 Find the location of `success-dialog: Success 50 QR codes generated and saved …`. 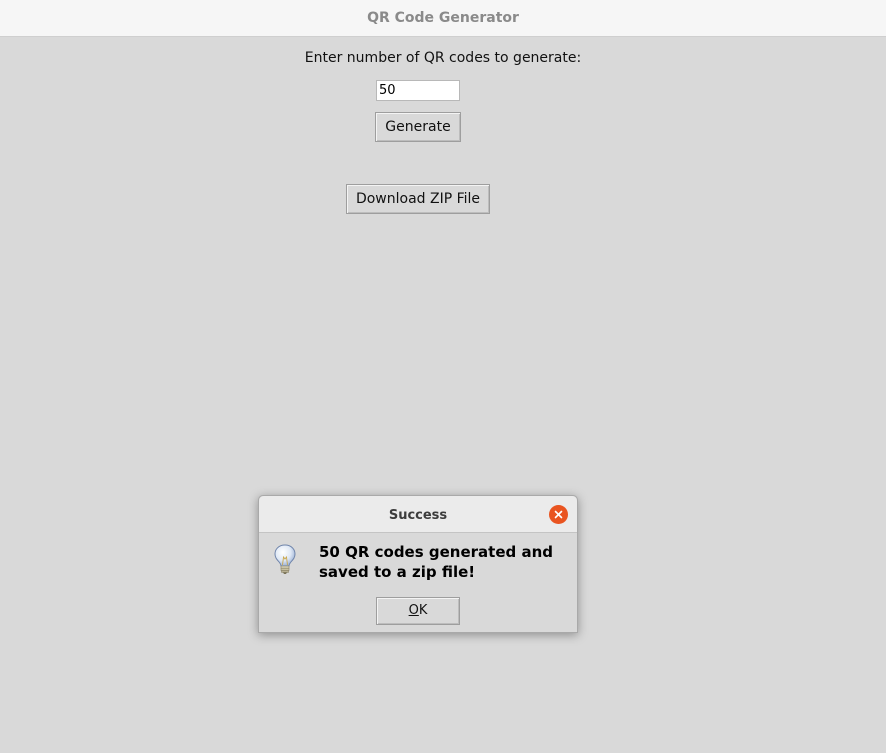

success-dialog: Success 50 QR codes generated and saved … is located at coordinates (418, 564).